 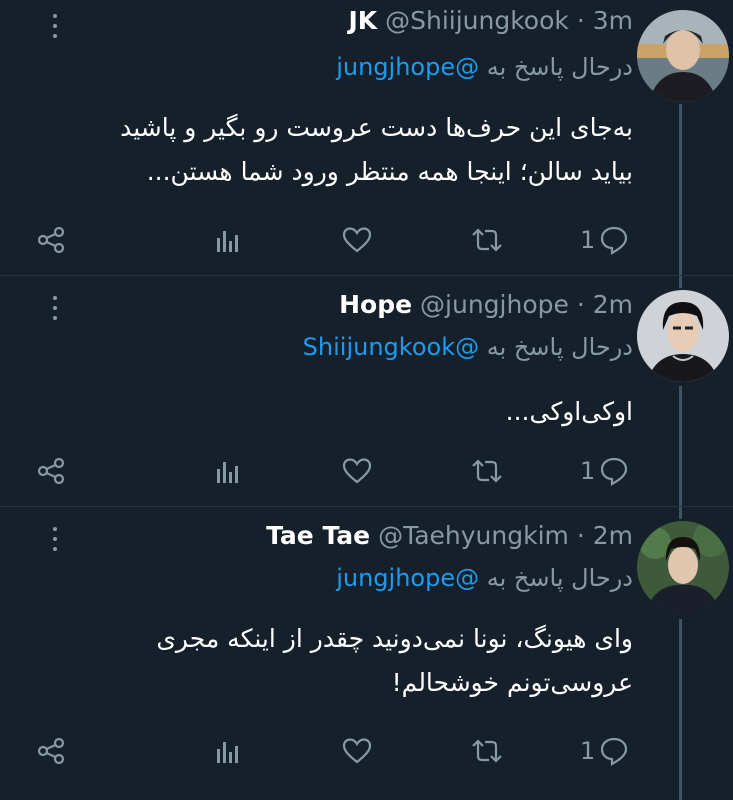 What do you see at coordinates (375, 304) in the screenshot?
I see `display-name: Hope` at bounding box center [375, 304].